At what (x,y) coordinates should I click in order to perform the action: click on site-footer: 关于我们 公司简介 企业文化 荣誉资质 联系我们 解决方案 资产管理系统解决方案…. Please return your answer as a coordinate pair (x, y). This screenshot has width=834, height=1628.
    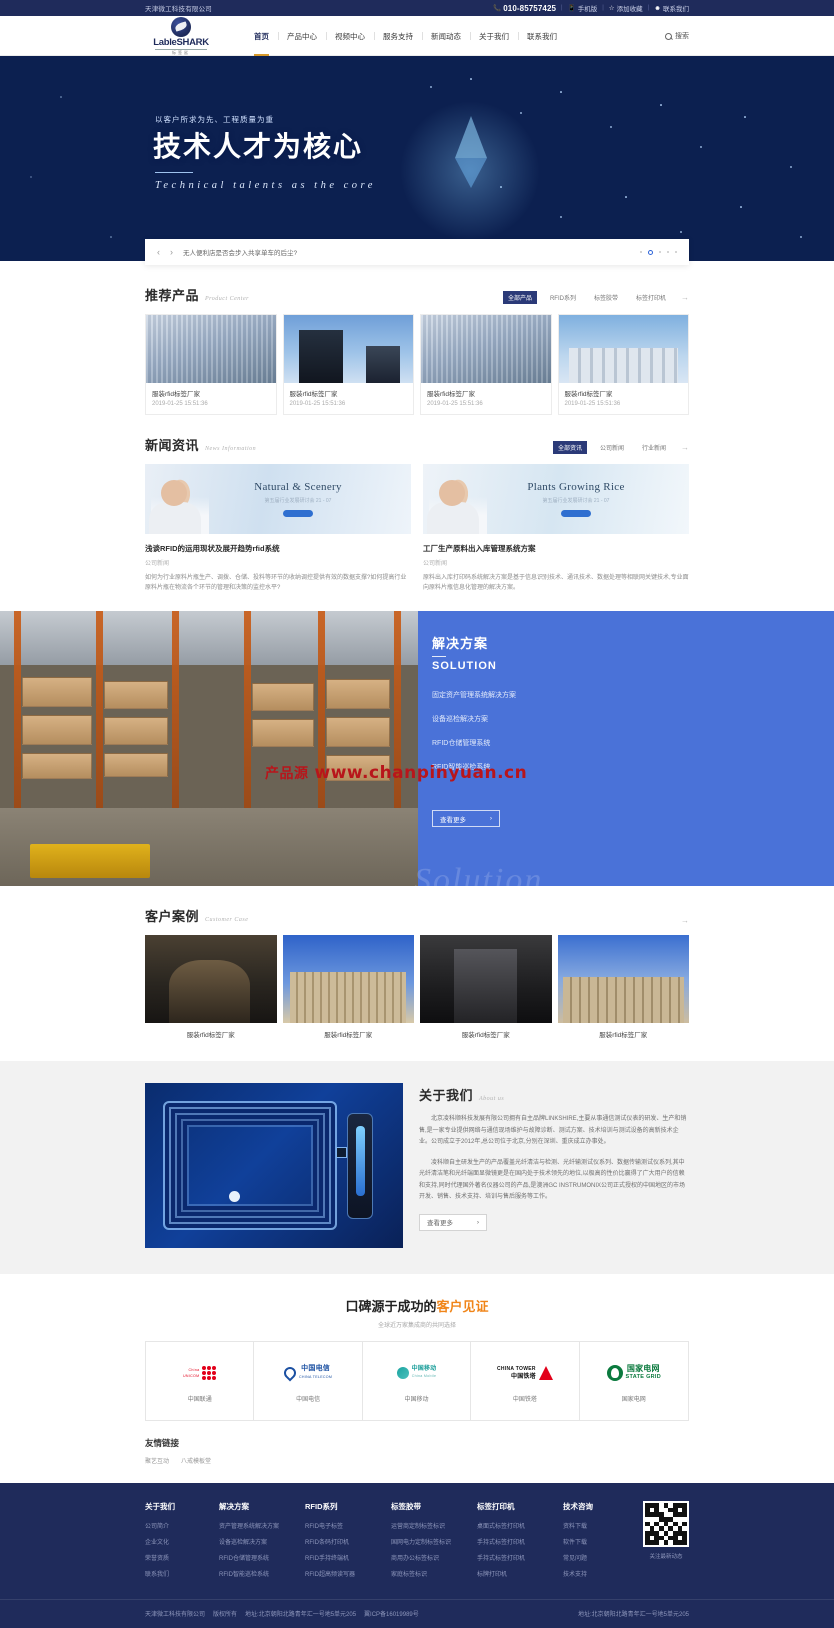
    Looking at the image, I should click on (417, 1555).